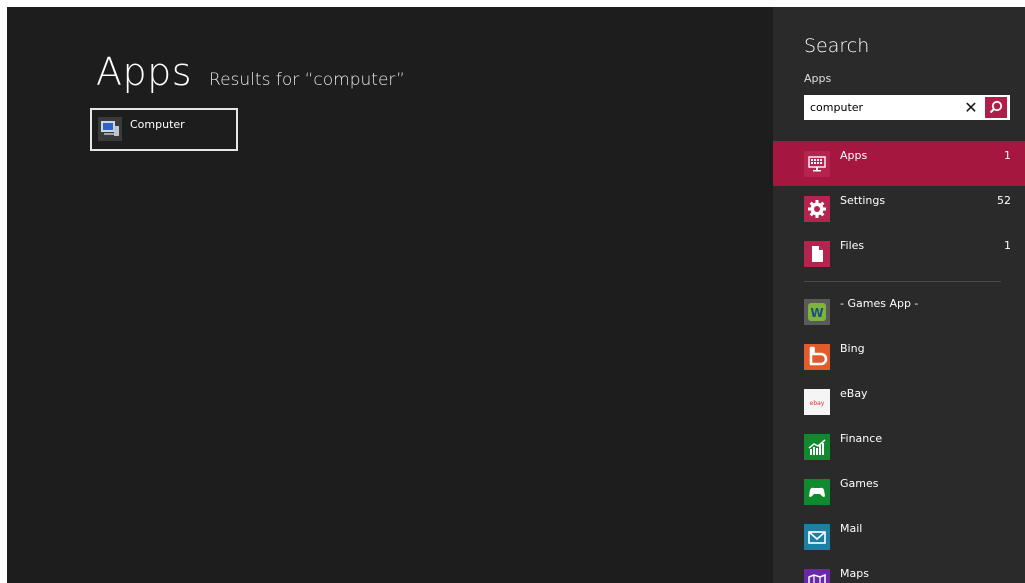 This screenshot has height=583, width=1025. I want to click on scope-label: Files, so click(852, 245).